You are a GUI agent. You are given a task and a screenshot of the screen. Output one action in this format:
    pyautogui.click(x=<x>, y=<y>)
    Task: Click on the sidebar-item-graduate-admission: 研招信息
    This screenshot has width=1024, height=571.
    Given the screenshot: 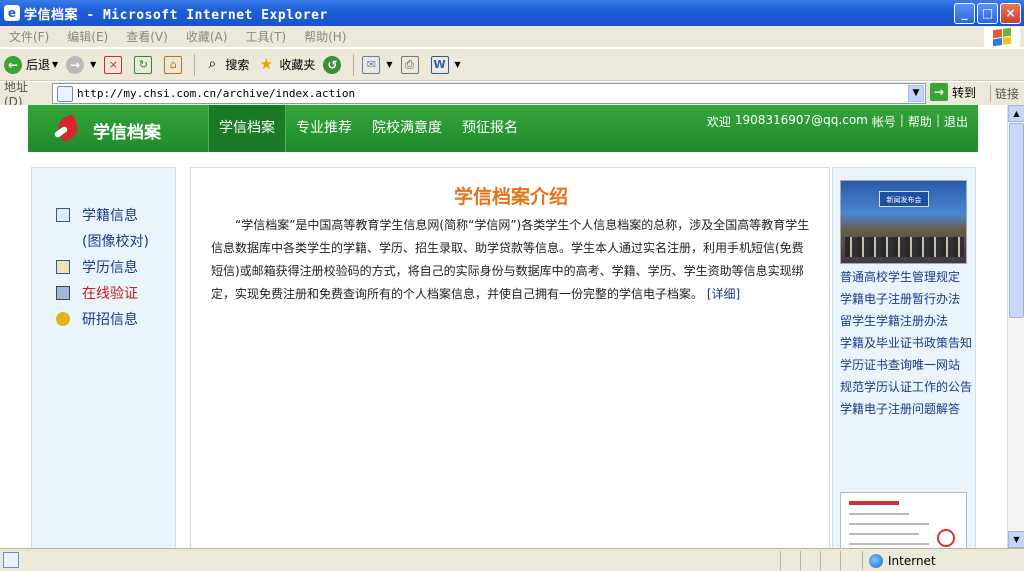 What is the action you would take?
    pyautogui.click(x=102, y=319)
    